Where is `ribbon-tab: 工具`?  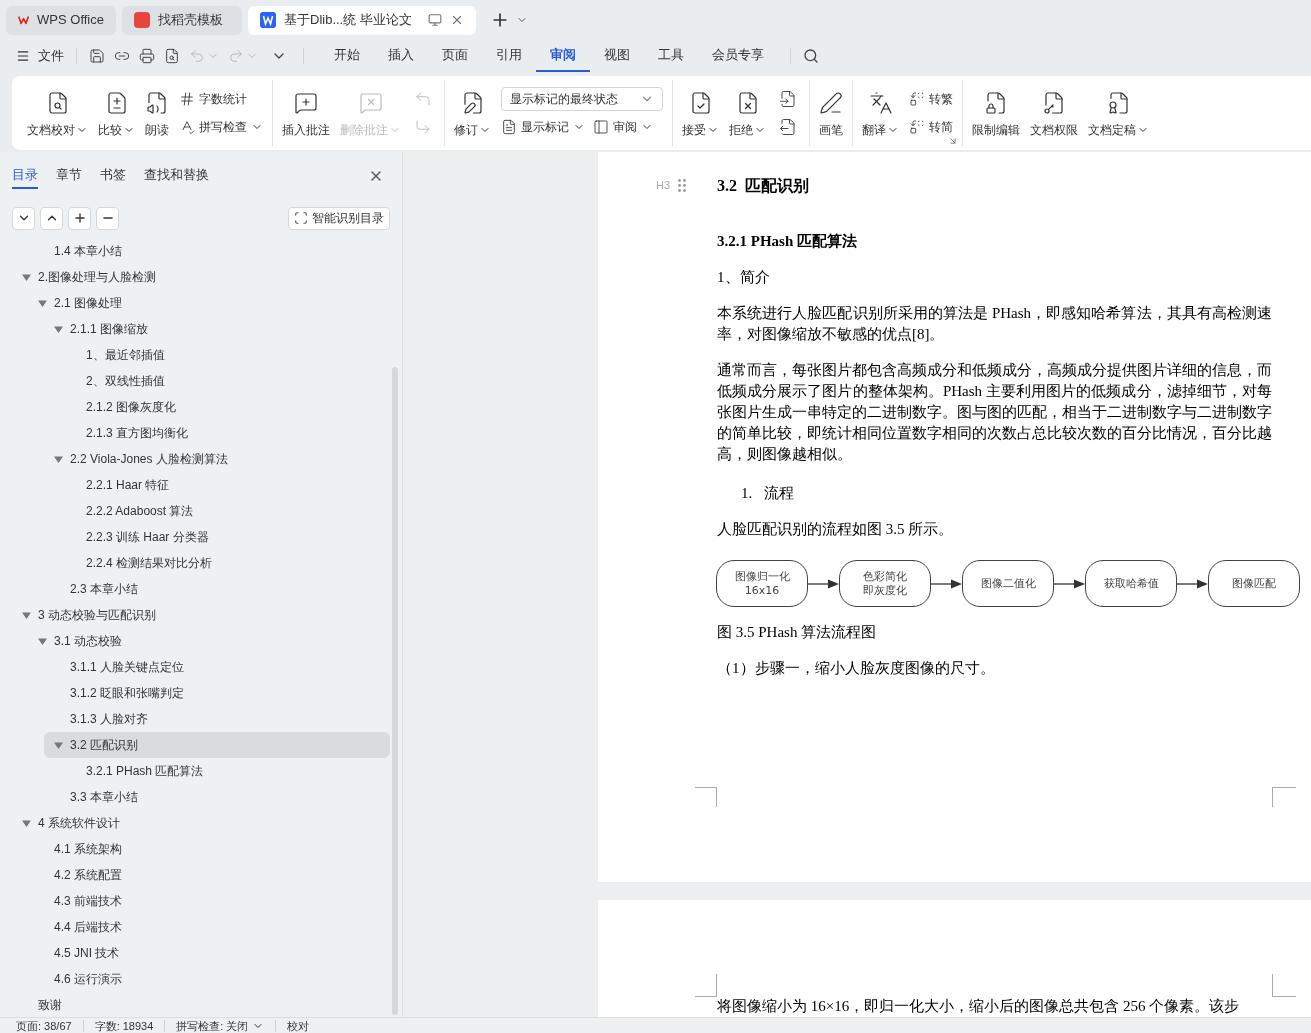 ribbon-tab: 工具 is located at coordinates (671, 56).